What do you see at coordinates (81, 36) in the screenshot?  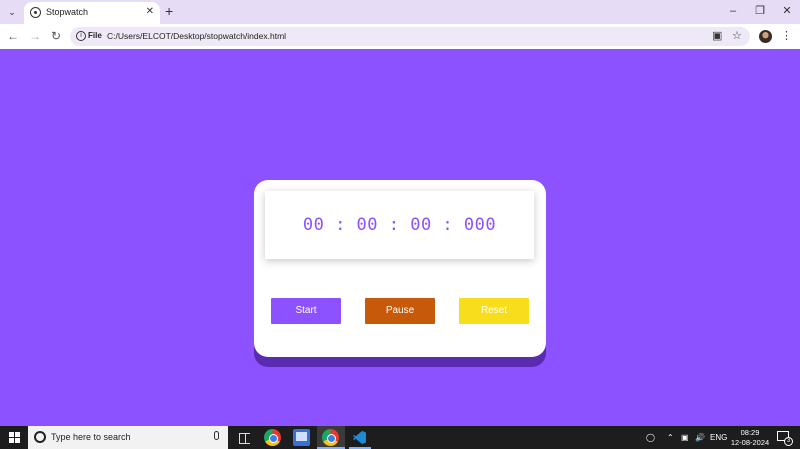 I see `info-icon: i` at bounding box center [81, 36].